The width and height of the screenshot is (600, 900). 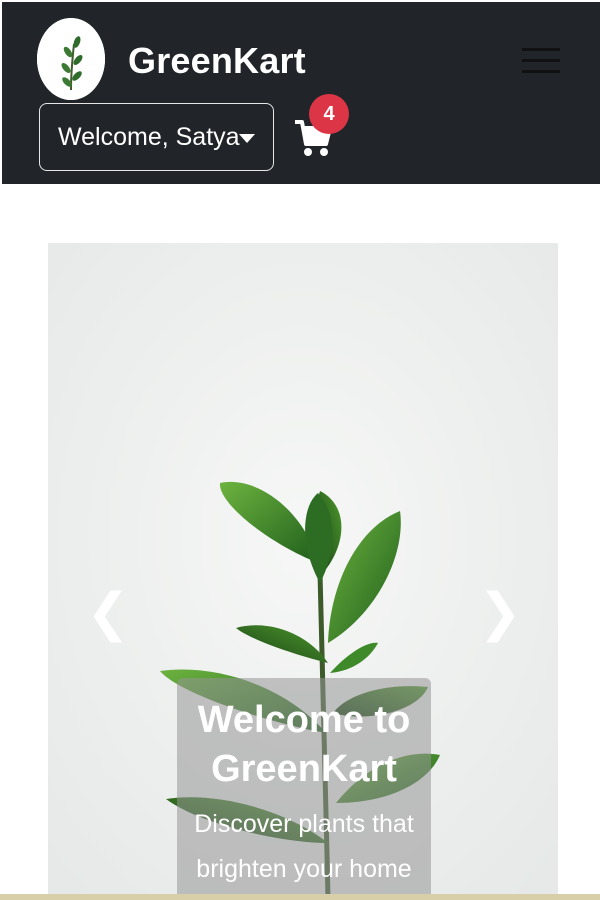 I want to click on page-bottom-edge, so click(x=300, y=897).